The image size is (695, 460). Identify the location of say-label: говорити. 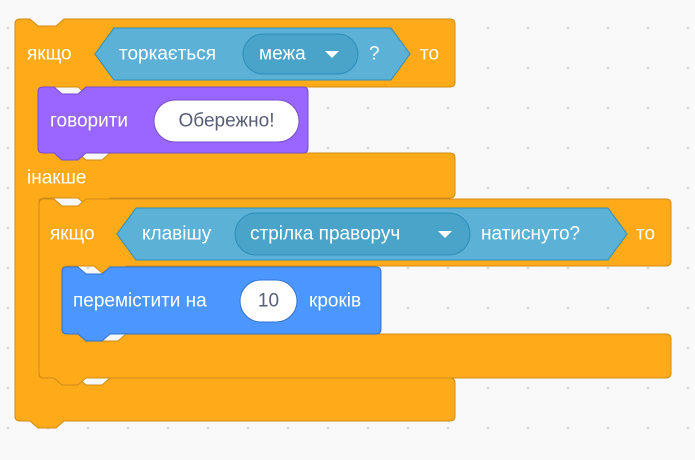
(89, 121).